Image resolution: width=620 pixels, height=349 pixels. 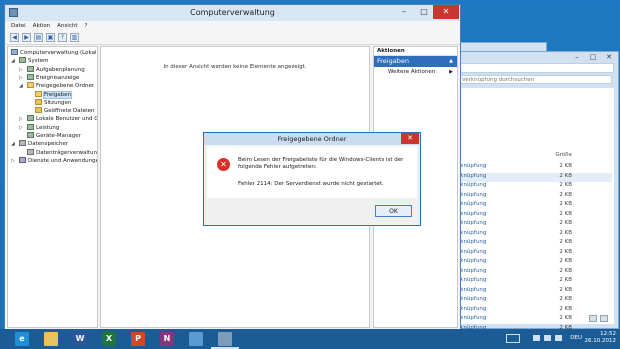 What do you see at coordinates (547, 338) in the screenshot?
I see `network-icon` at bounding box center [547, 338].